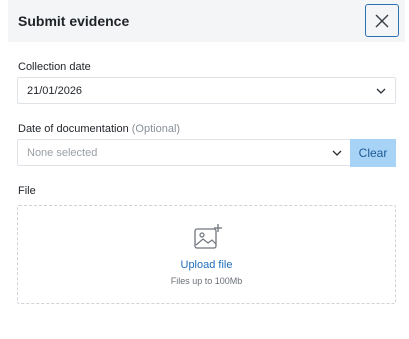 This screenshot has width=409, height=339. What do you see at coordinates (184, 152) in the screenshot?
I see `documentation-date-select: None selected` at bounding box center [184, 152].